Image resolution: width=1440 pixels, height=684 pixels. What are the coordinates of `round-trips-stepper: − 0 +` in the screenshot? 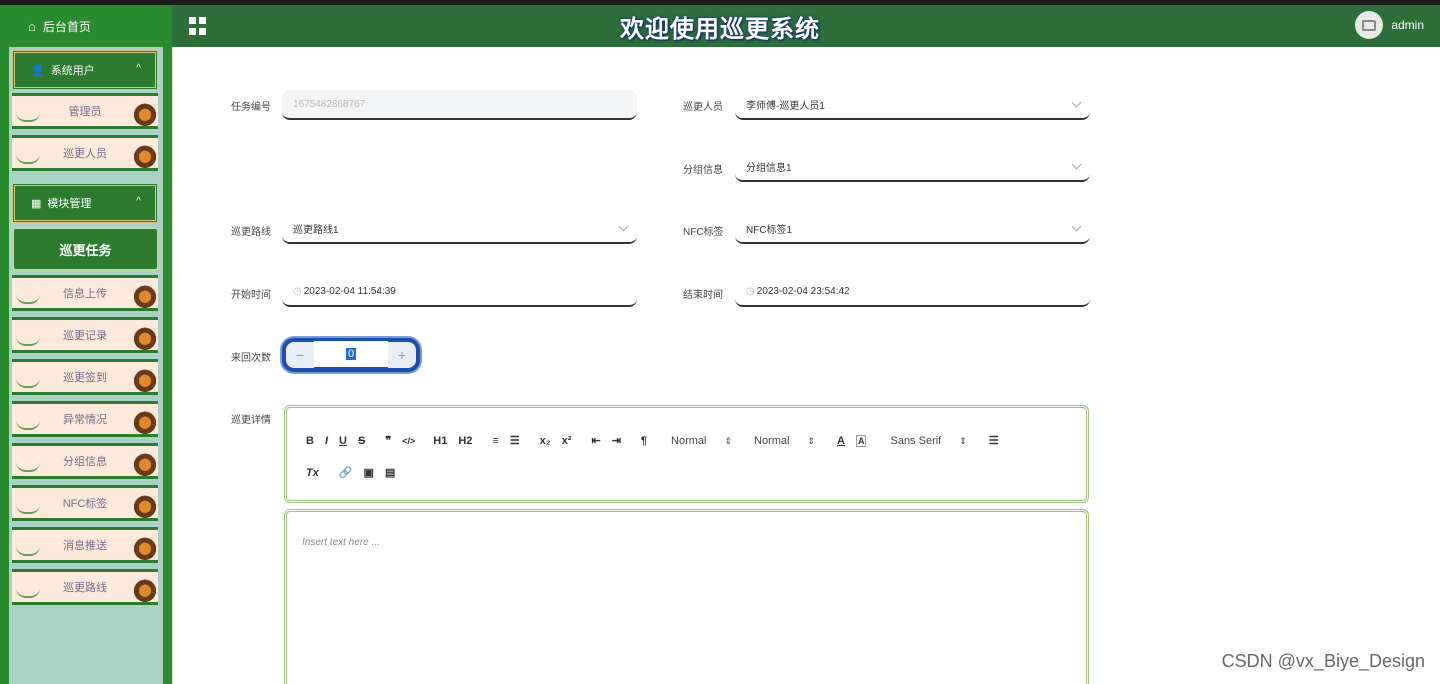 It's located at (351, 355).